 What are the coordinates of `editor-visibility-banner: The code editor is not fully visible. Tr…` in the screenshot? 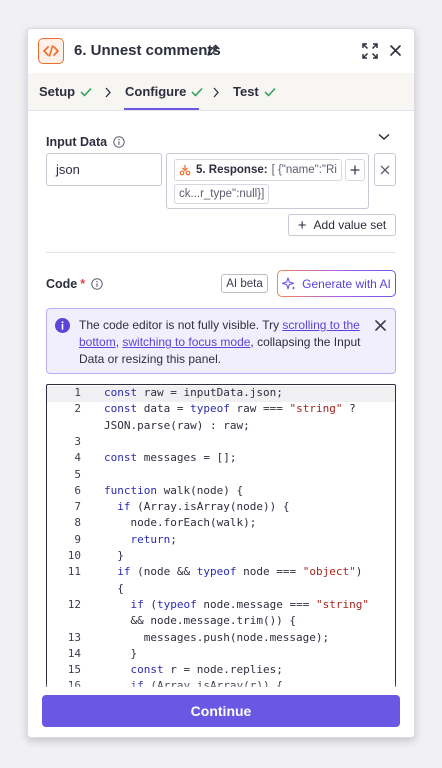 It's located at (221, 341).